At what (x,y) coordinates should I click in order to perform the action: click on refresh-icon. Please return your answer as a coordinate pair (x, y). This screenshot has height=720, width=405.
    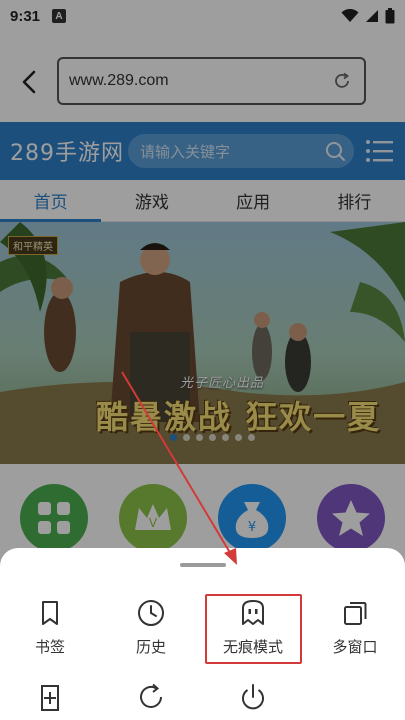
    Looking at the image, I should click on (151, 695).